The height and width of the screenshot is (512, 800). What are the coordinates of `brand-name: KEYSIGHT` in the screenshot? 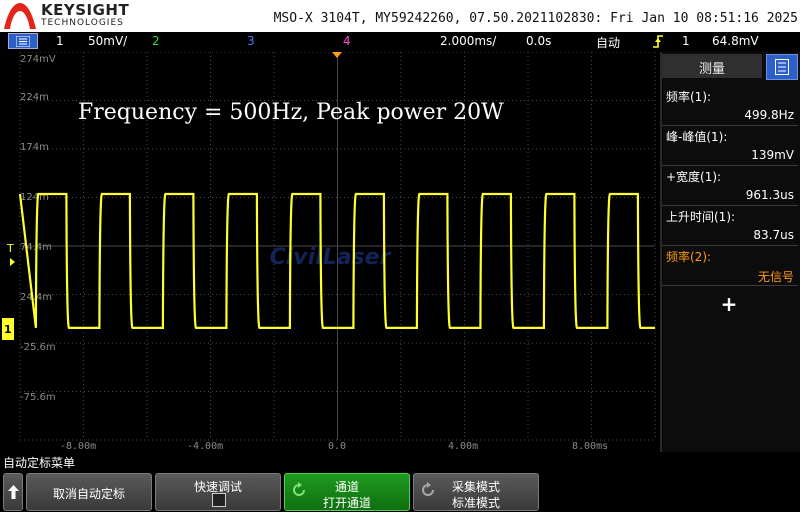 It's located at (85, 10).